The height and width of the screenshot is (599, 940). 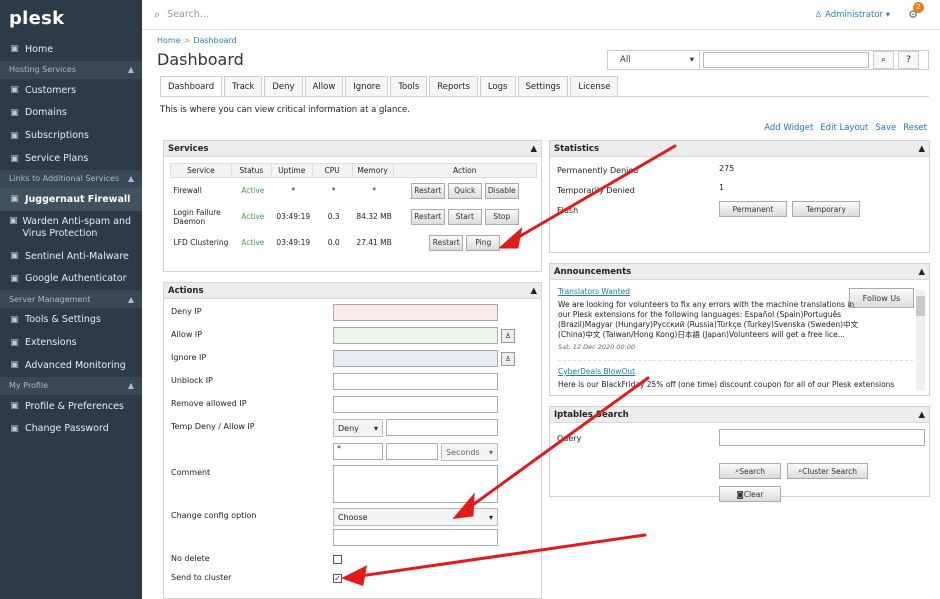 What do you see at coordinates (190, 558) in the screenshot?
I see `action-label-no-delete: No delete` at bounding box center [190, 558].